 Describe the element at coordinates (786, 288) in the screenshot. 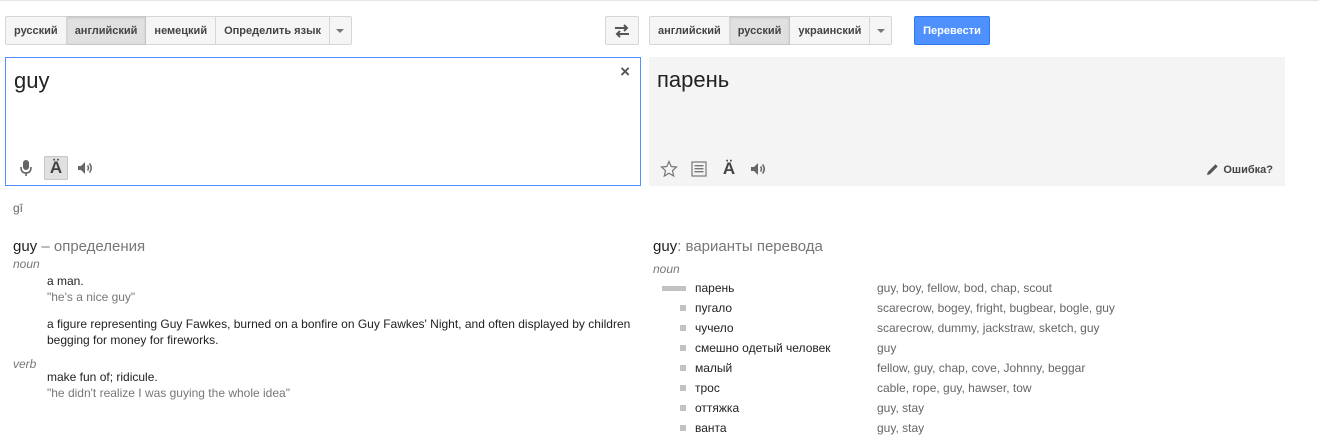

I see `translation-word: парень` at that location.